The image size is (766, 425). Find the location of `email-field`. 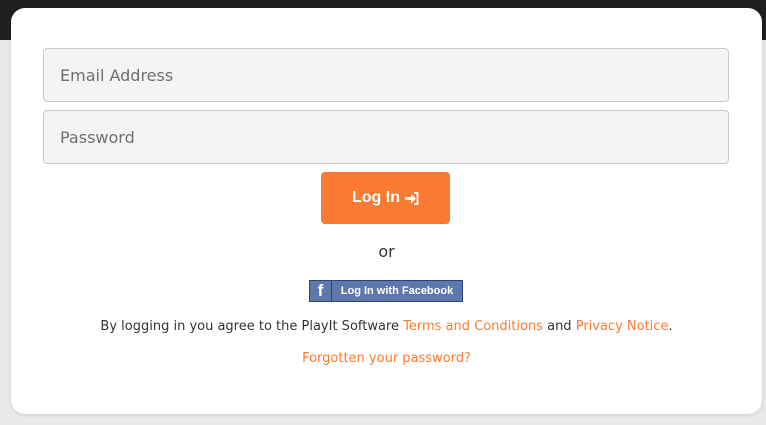

email-field is located at coordinates (386, 75).